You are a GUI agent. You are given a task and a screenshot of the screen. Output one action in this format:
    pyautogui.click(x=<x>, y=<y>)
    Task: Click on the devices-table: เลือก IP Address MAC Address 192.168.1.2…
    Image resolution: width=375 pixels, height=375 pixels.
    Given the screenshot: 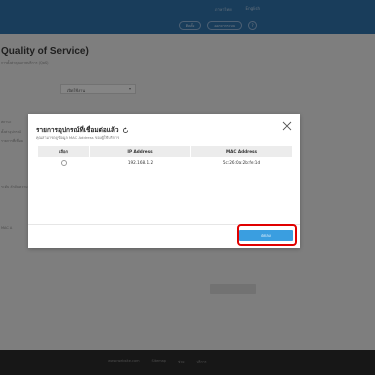 What is the action you would take?
    pyautogui.click(x=165, y=157)
    